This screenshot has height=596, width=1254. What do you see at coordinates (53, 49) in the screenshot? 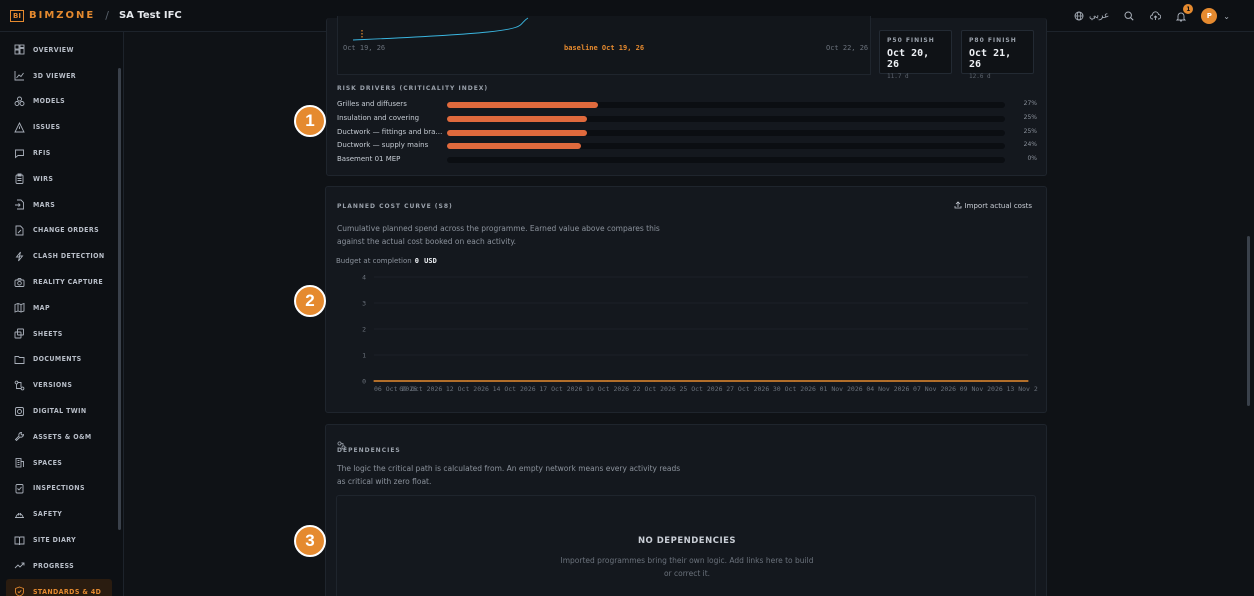
I see `sidebar-item-label: OVERVIEW` at bounding box center [53, 49].